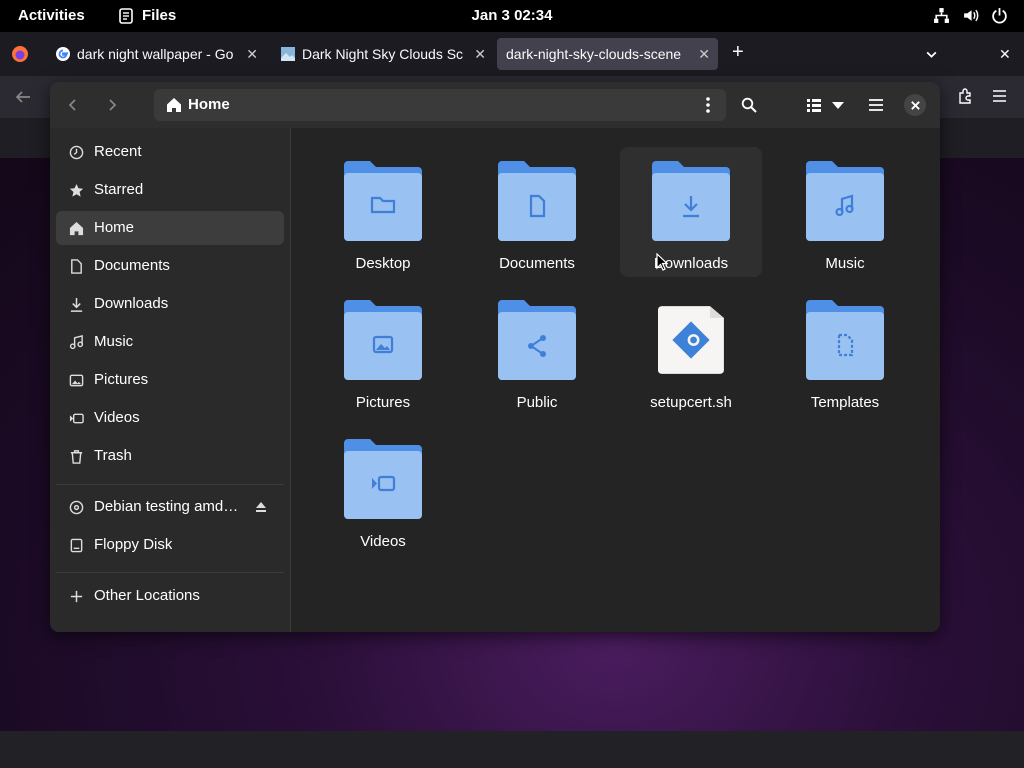 This screenshot has width=1024, height=768. I want to click on folder-desktop: Desktop, so click(383, 212).